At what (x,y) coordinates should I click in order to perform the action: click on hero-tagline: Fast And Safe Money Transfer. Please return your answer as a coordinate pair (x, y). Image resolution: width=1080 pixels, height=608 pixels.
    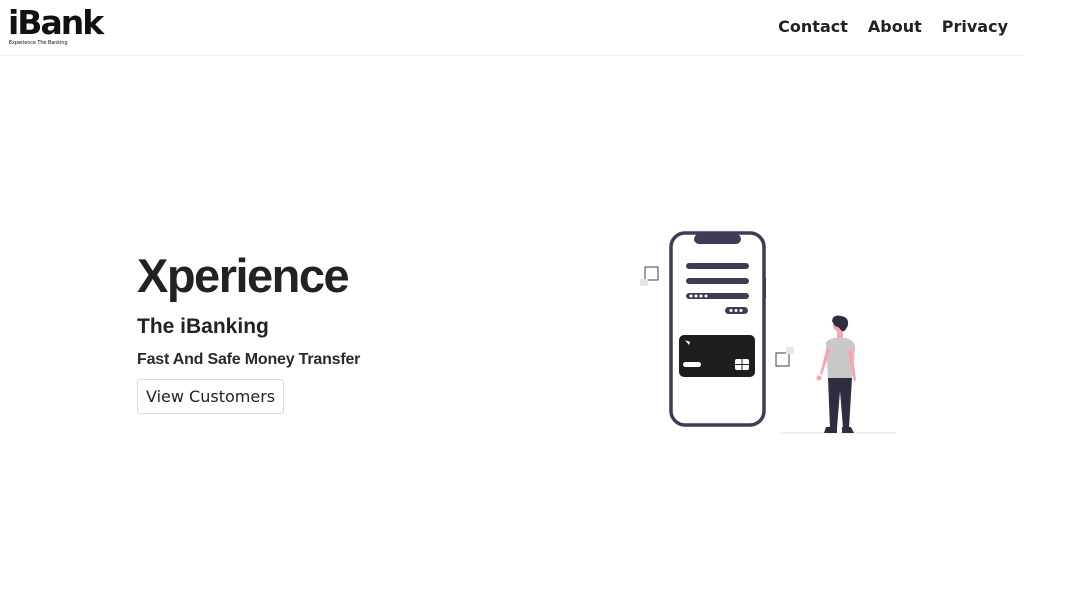
    Looking at the image, I should click on (249, 359).